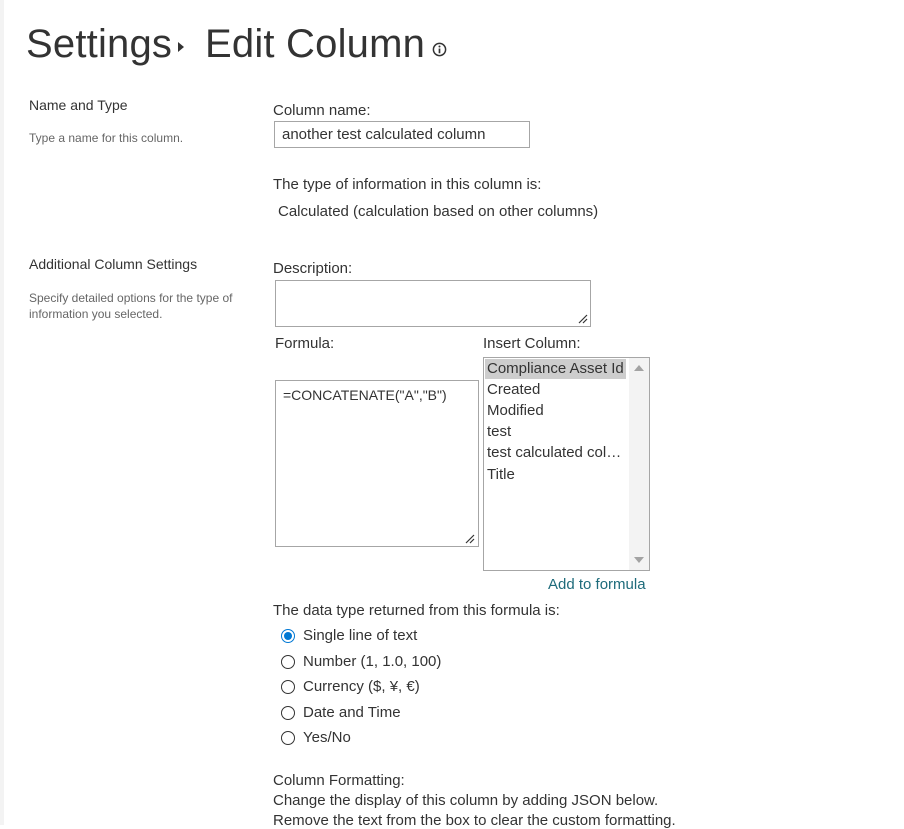 The width and height of the screenshot is (904, 829). What do you see at coordinates (360, 635) in the screenshot?
I see `radio-label: Single line of text` at bounding box center [360, 635].